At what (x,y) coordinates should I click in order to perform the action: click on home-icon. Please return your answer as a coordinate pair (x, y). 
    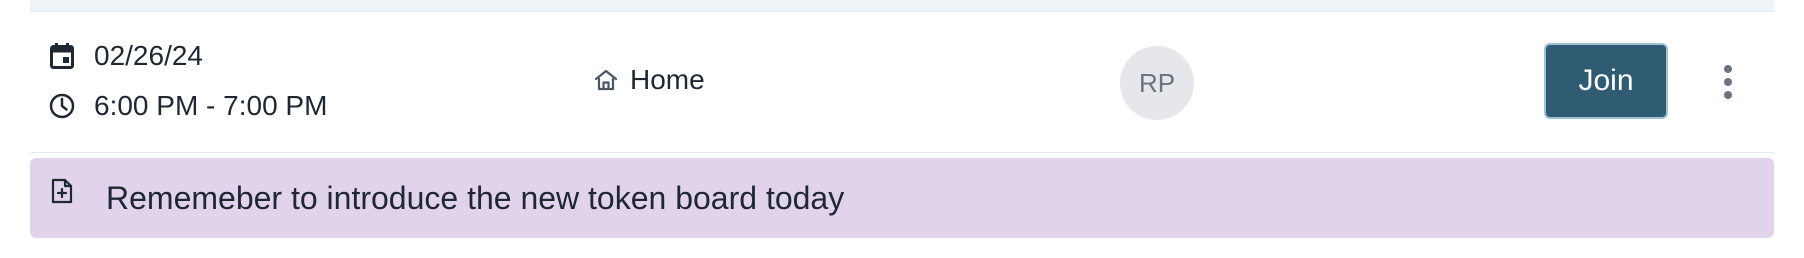
    Looking at the image, I should click on (606, 80).